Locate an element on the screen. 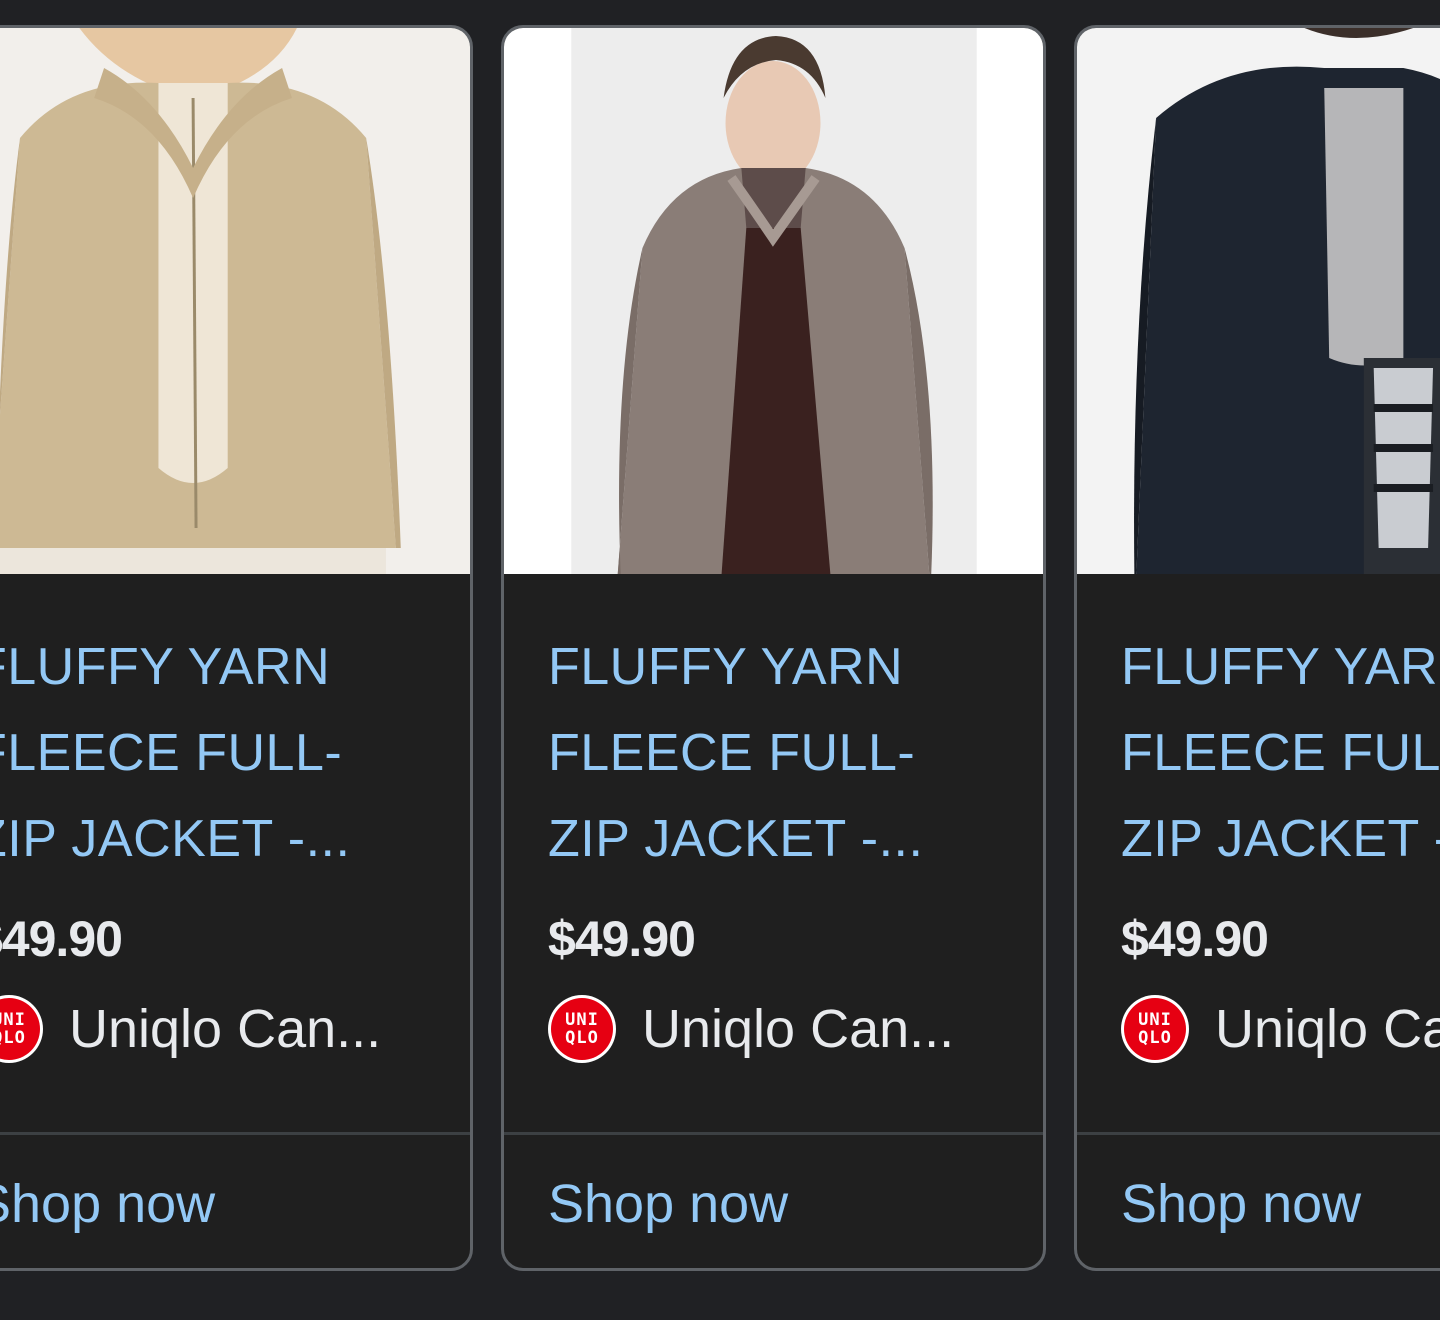  navy-fleece-jacket-photo is located at coordinates (1258, 301).